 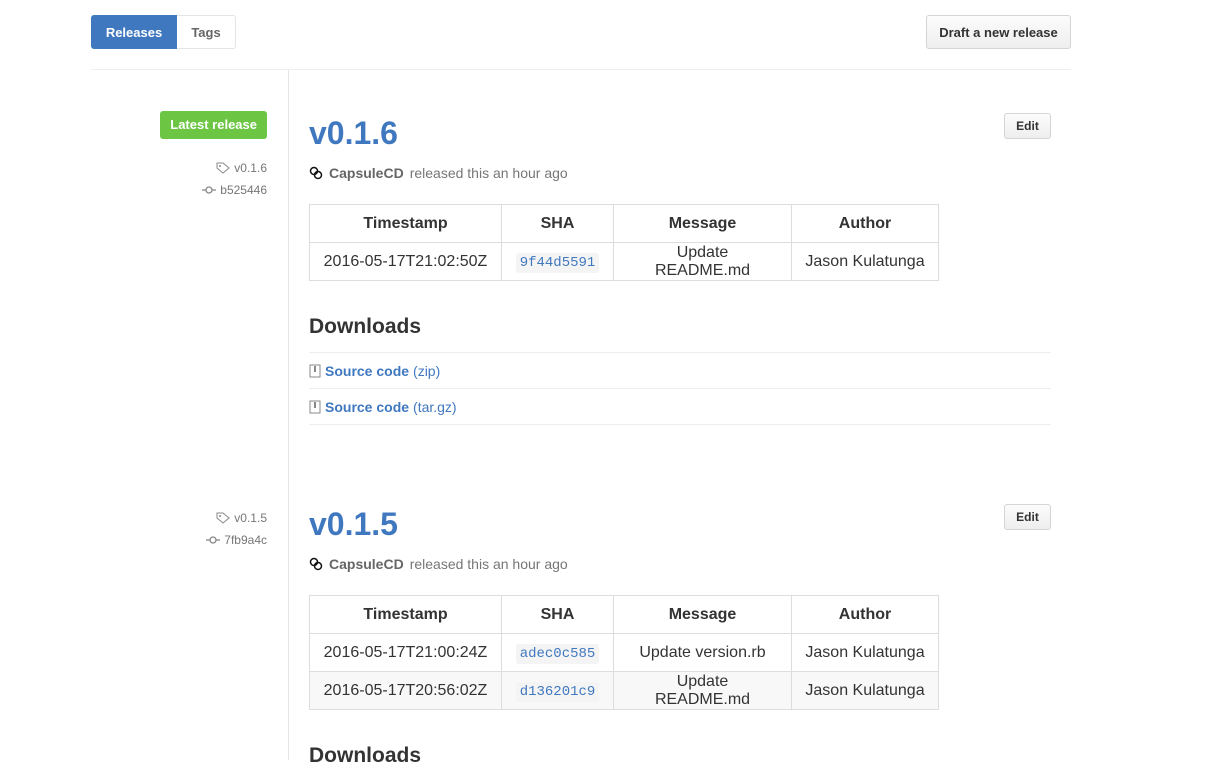 I want to click on downloads-list: Source code (zip) Source code (tar.gz), so click(x=680, y=388).